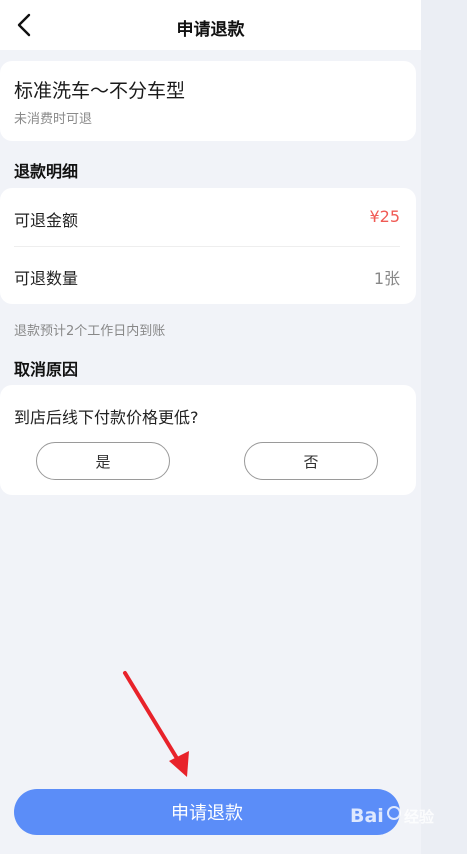 This screenshot has height=854, width=467. I want to click on cancel-reason-card: 到店后线下付款价格更低? 是 否, so click(208, 440).